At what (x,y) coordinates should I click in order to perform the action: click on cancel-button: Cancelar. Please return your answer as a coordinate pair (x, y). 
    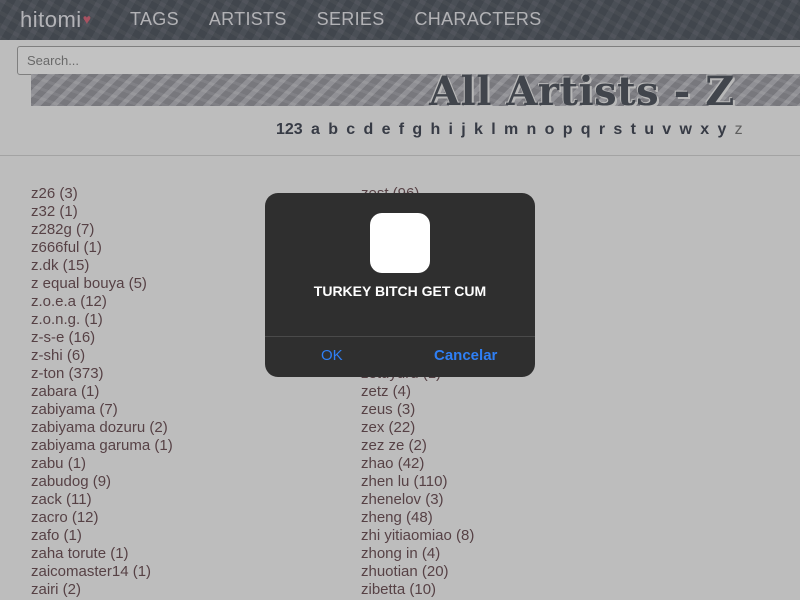
    Looking at the image, I should click on (465, 355).